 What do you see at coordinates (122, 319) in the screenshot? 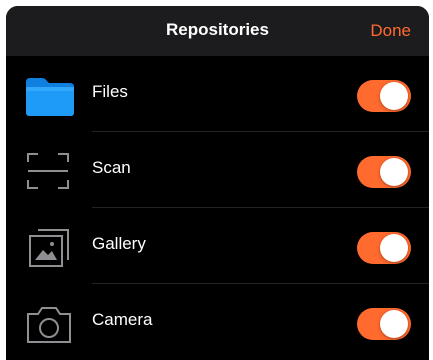
I see `repository-label-camera: Camera` at bounding box center [122, 319].